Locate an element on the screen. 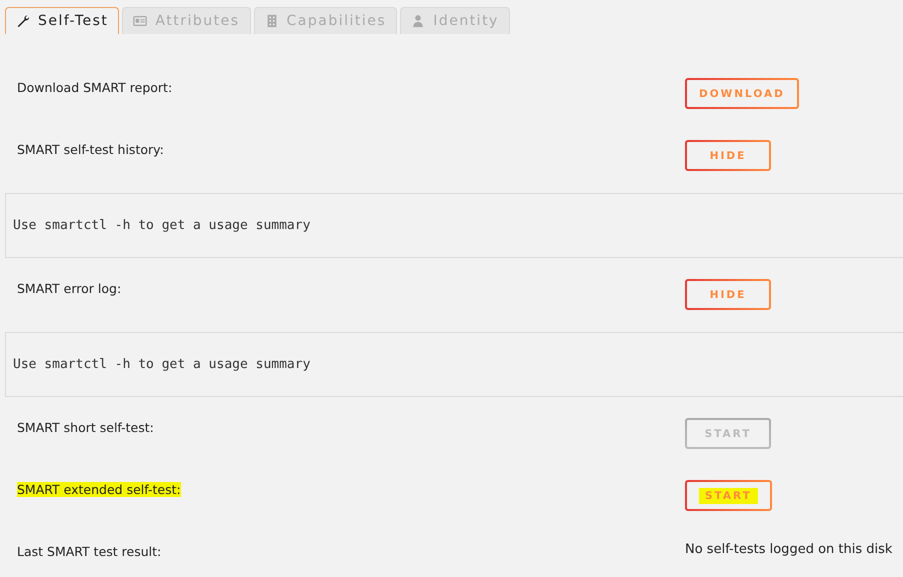 This screenshot has height=577, width=903. setting-label: SMART self-test history: is located at coordinates (90, 149).